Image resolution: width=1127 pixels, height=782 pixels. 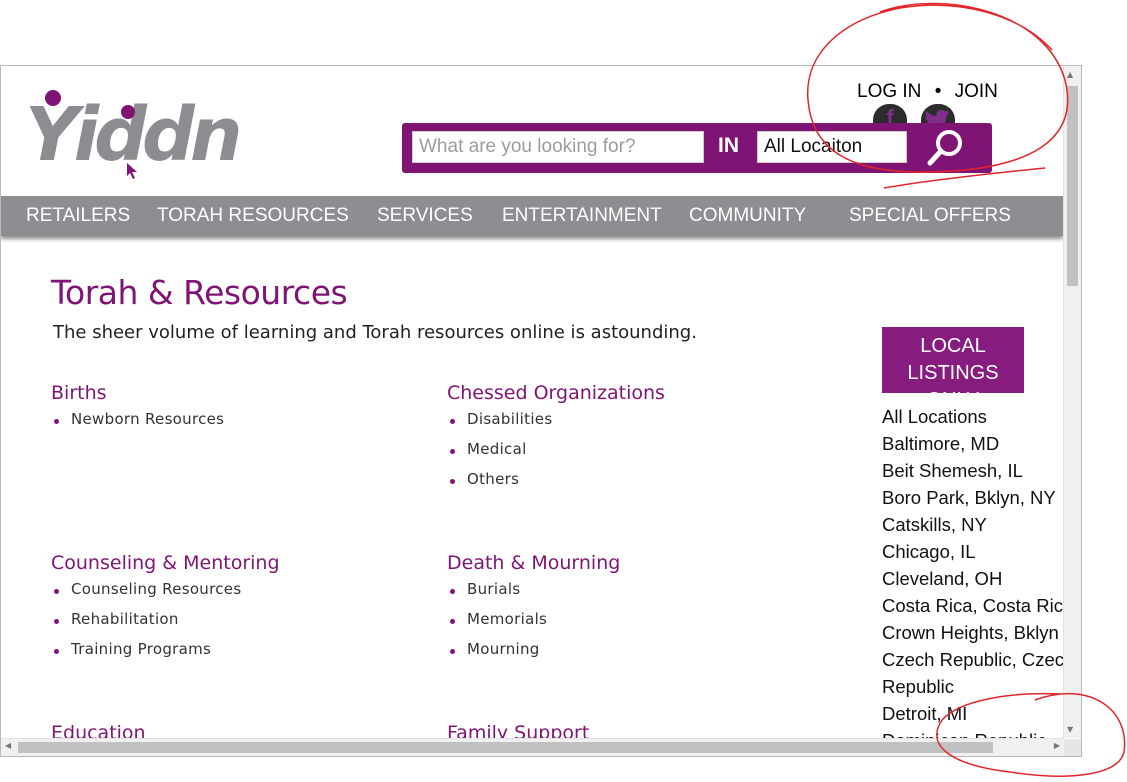 What do you see at coordinates (199, 292) in the screenshot?
I see `page-title: Torah & Resources` at bounding box center [199, 292].